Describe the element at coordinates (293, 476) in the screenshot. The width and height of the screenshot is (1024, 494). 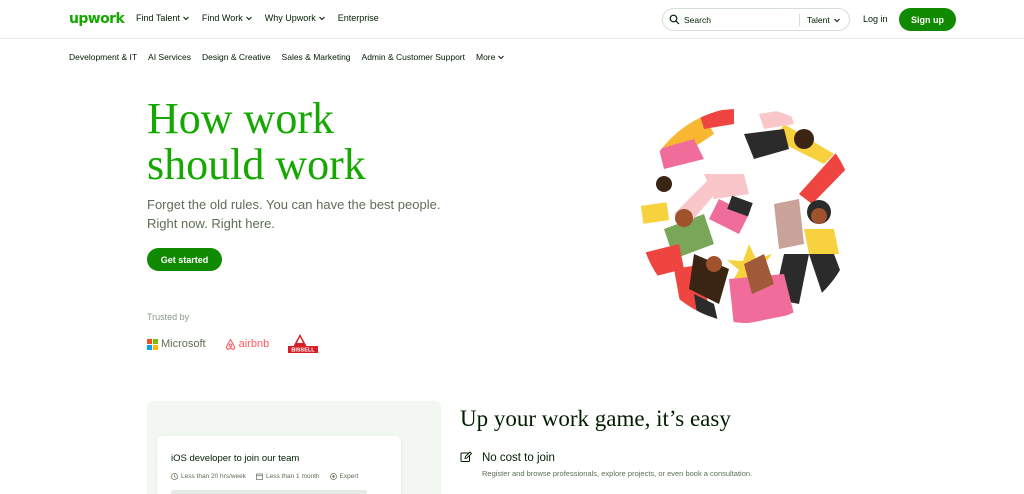
I see `job-tag-label: Less than 1 month` at that location.